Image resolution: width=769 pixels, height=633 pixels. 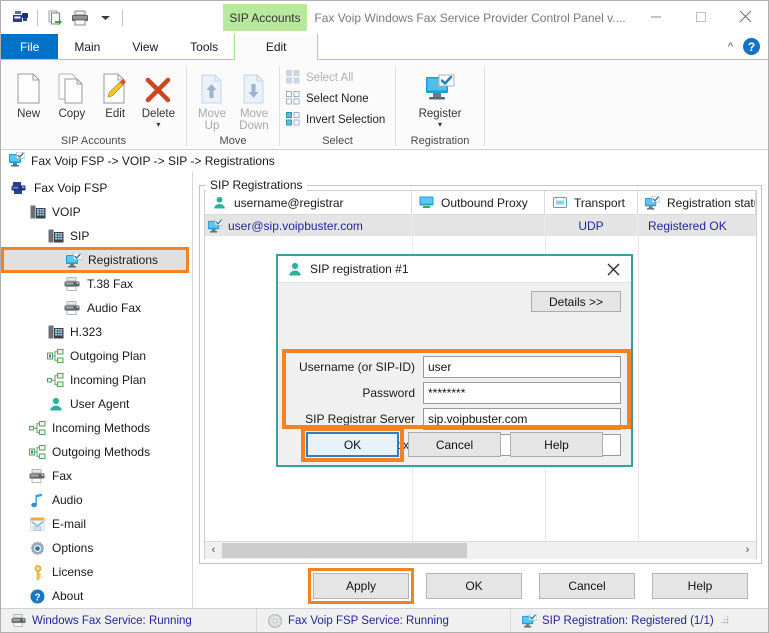 What do you see at coordinates (96, 236) in the screenshot?
I see `tree-item-sip: SIP` at bounding box center [96, 236].